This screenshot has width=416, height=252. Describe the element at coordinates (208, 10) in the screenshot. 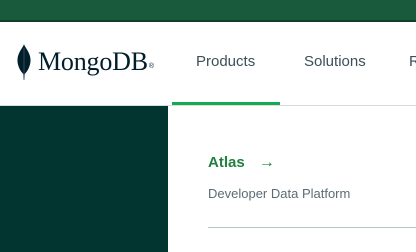

I see `top-banner` at that location.